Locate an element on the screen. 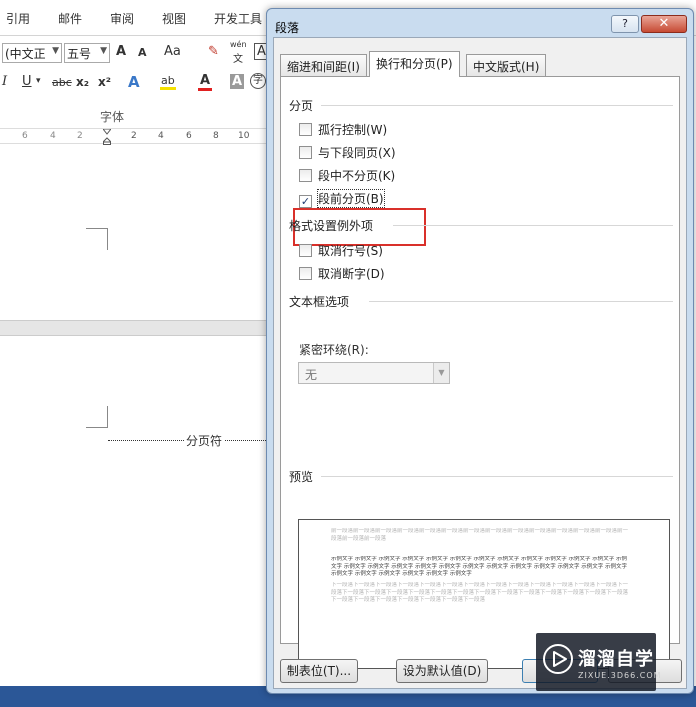 The height and width of the screenshot is (707, 696). checkbox-keep-with-next: 与下段同页(X) is located at coordinates (347, 152).